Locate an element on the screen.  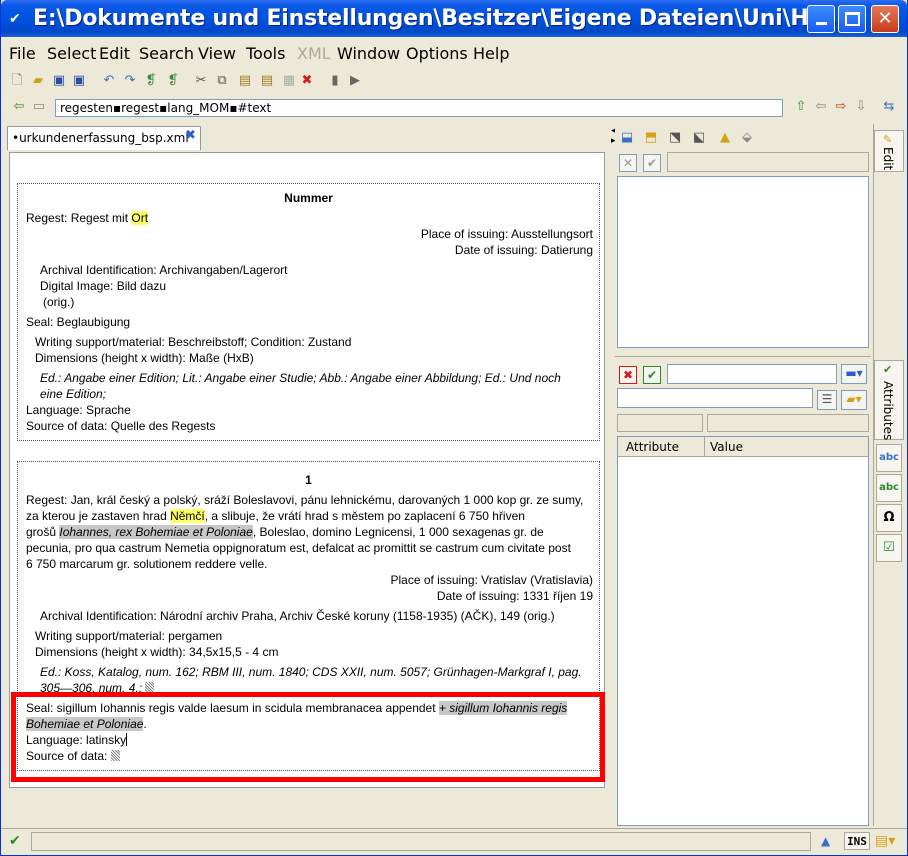
tab-attributes: ✔ Attributes is located at coordinates (889, 400).